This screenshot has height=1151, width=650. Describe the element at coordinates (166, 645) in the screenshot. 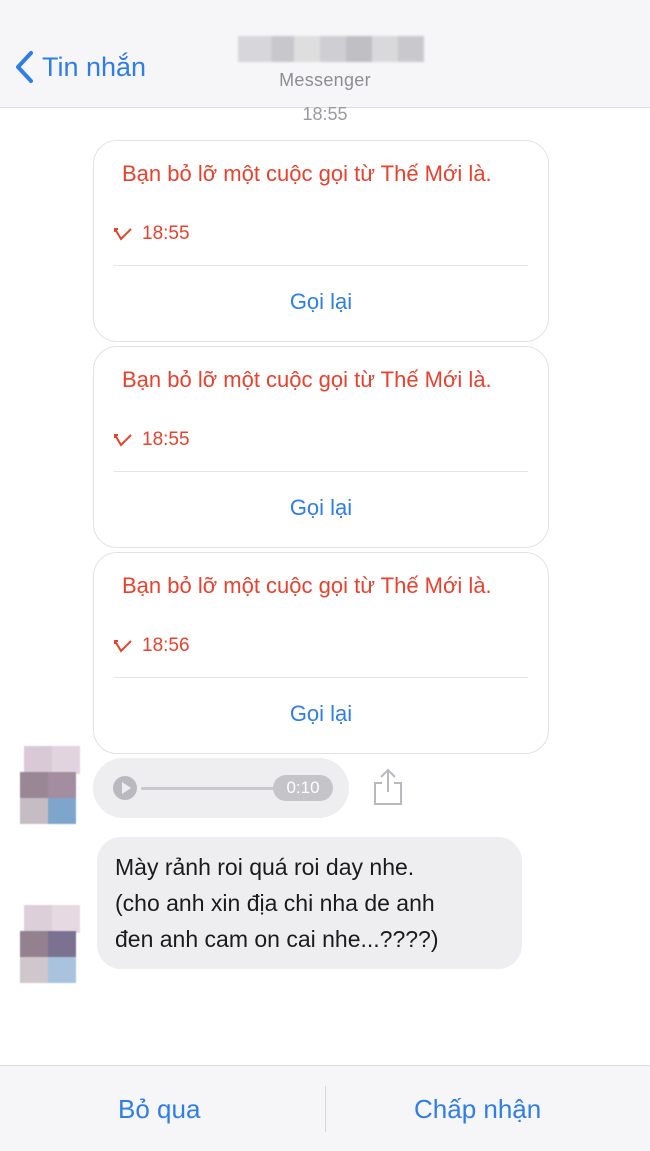

I see `missed-call-time: 18:56` at that location.